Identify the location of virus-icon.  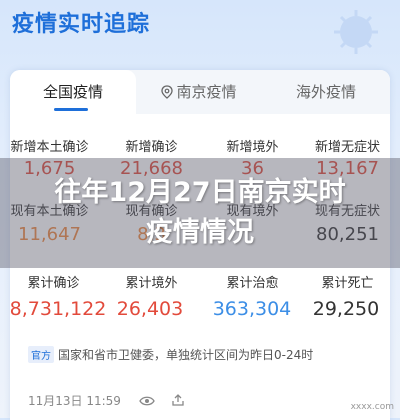
(356, 32).